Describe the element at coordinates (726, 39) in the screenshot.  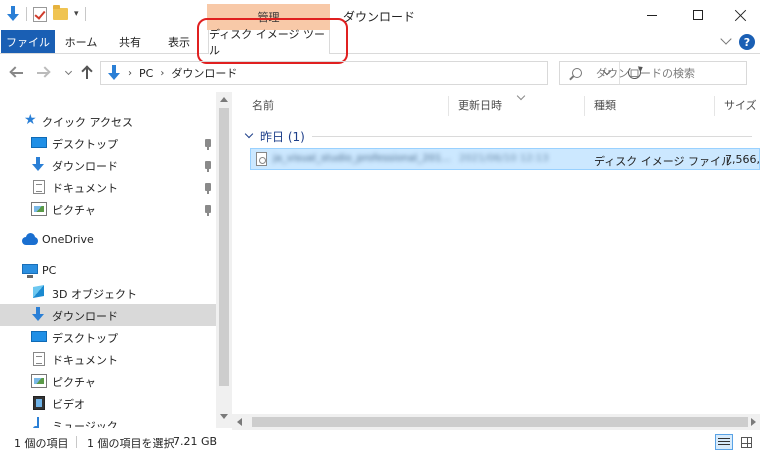
I see `expand-ribbon-chevron-icon` at that location.